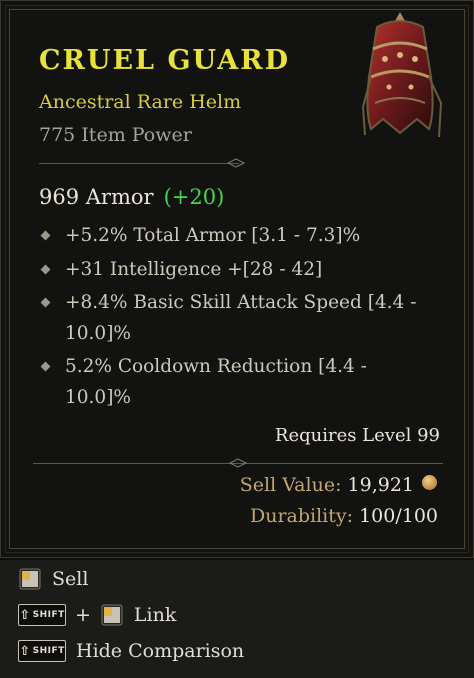 Image resolution: width=474 pixels, height=678 pixels. I want to click on divider-top, so click(142, 163).